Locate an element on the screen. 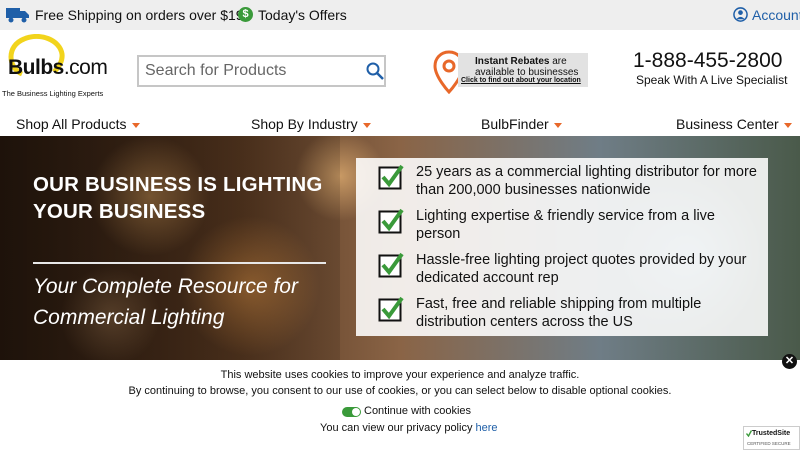 This screenshot has width=800, height=450. free-shipping-text: Free Shipping on orders over $199 is located at coordinates (143, 15).